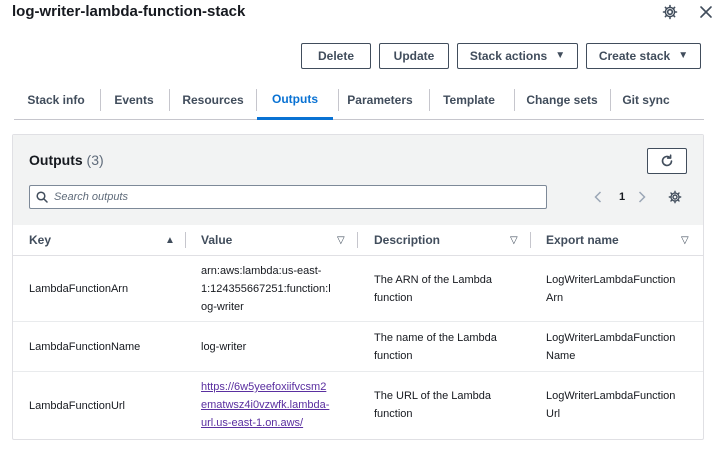 This screenshot has height=466, width=720. I want to click on tab-change-sets: Change sets, so click(562, 100).